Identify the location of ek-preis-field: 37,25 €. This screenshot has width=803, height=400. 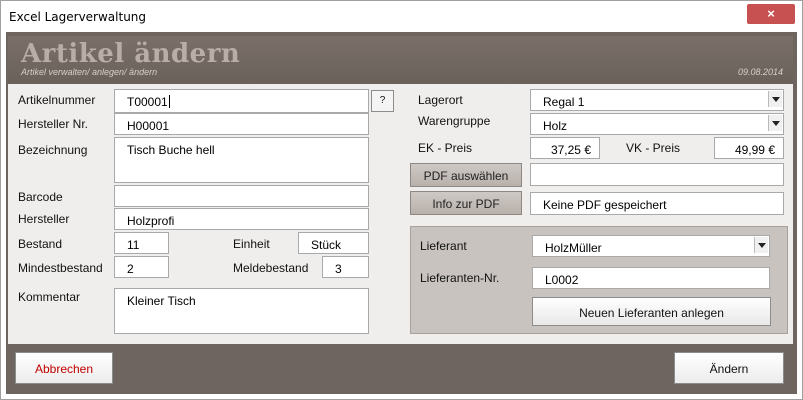
(565, 148).